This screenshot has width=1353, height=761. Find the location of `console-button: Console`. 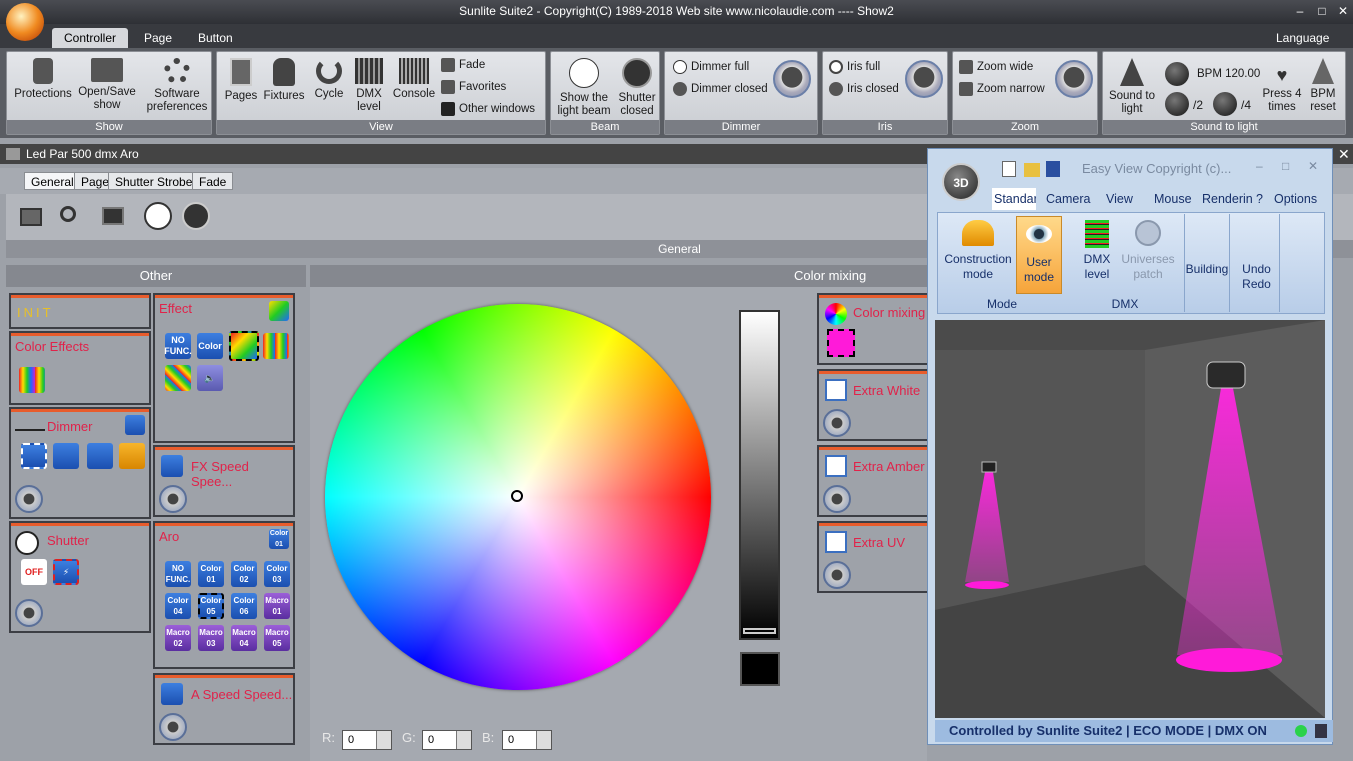

console-button: Console is located at coordinates (414, 79).